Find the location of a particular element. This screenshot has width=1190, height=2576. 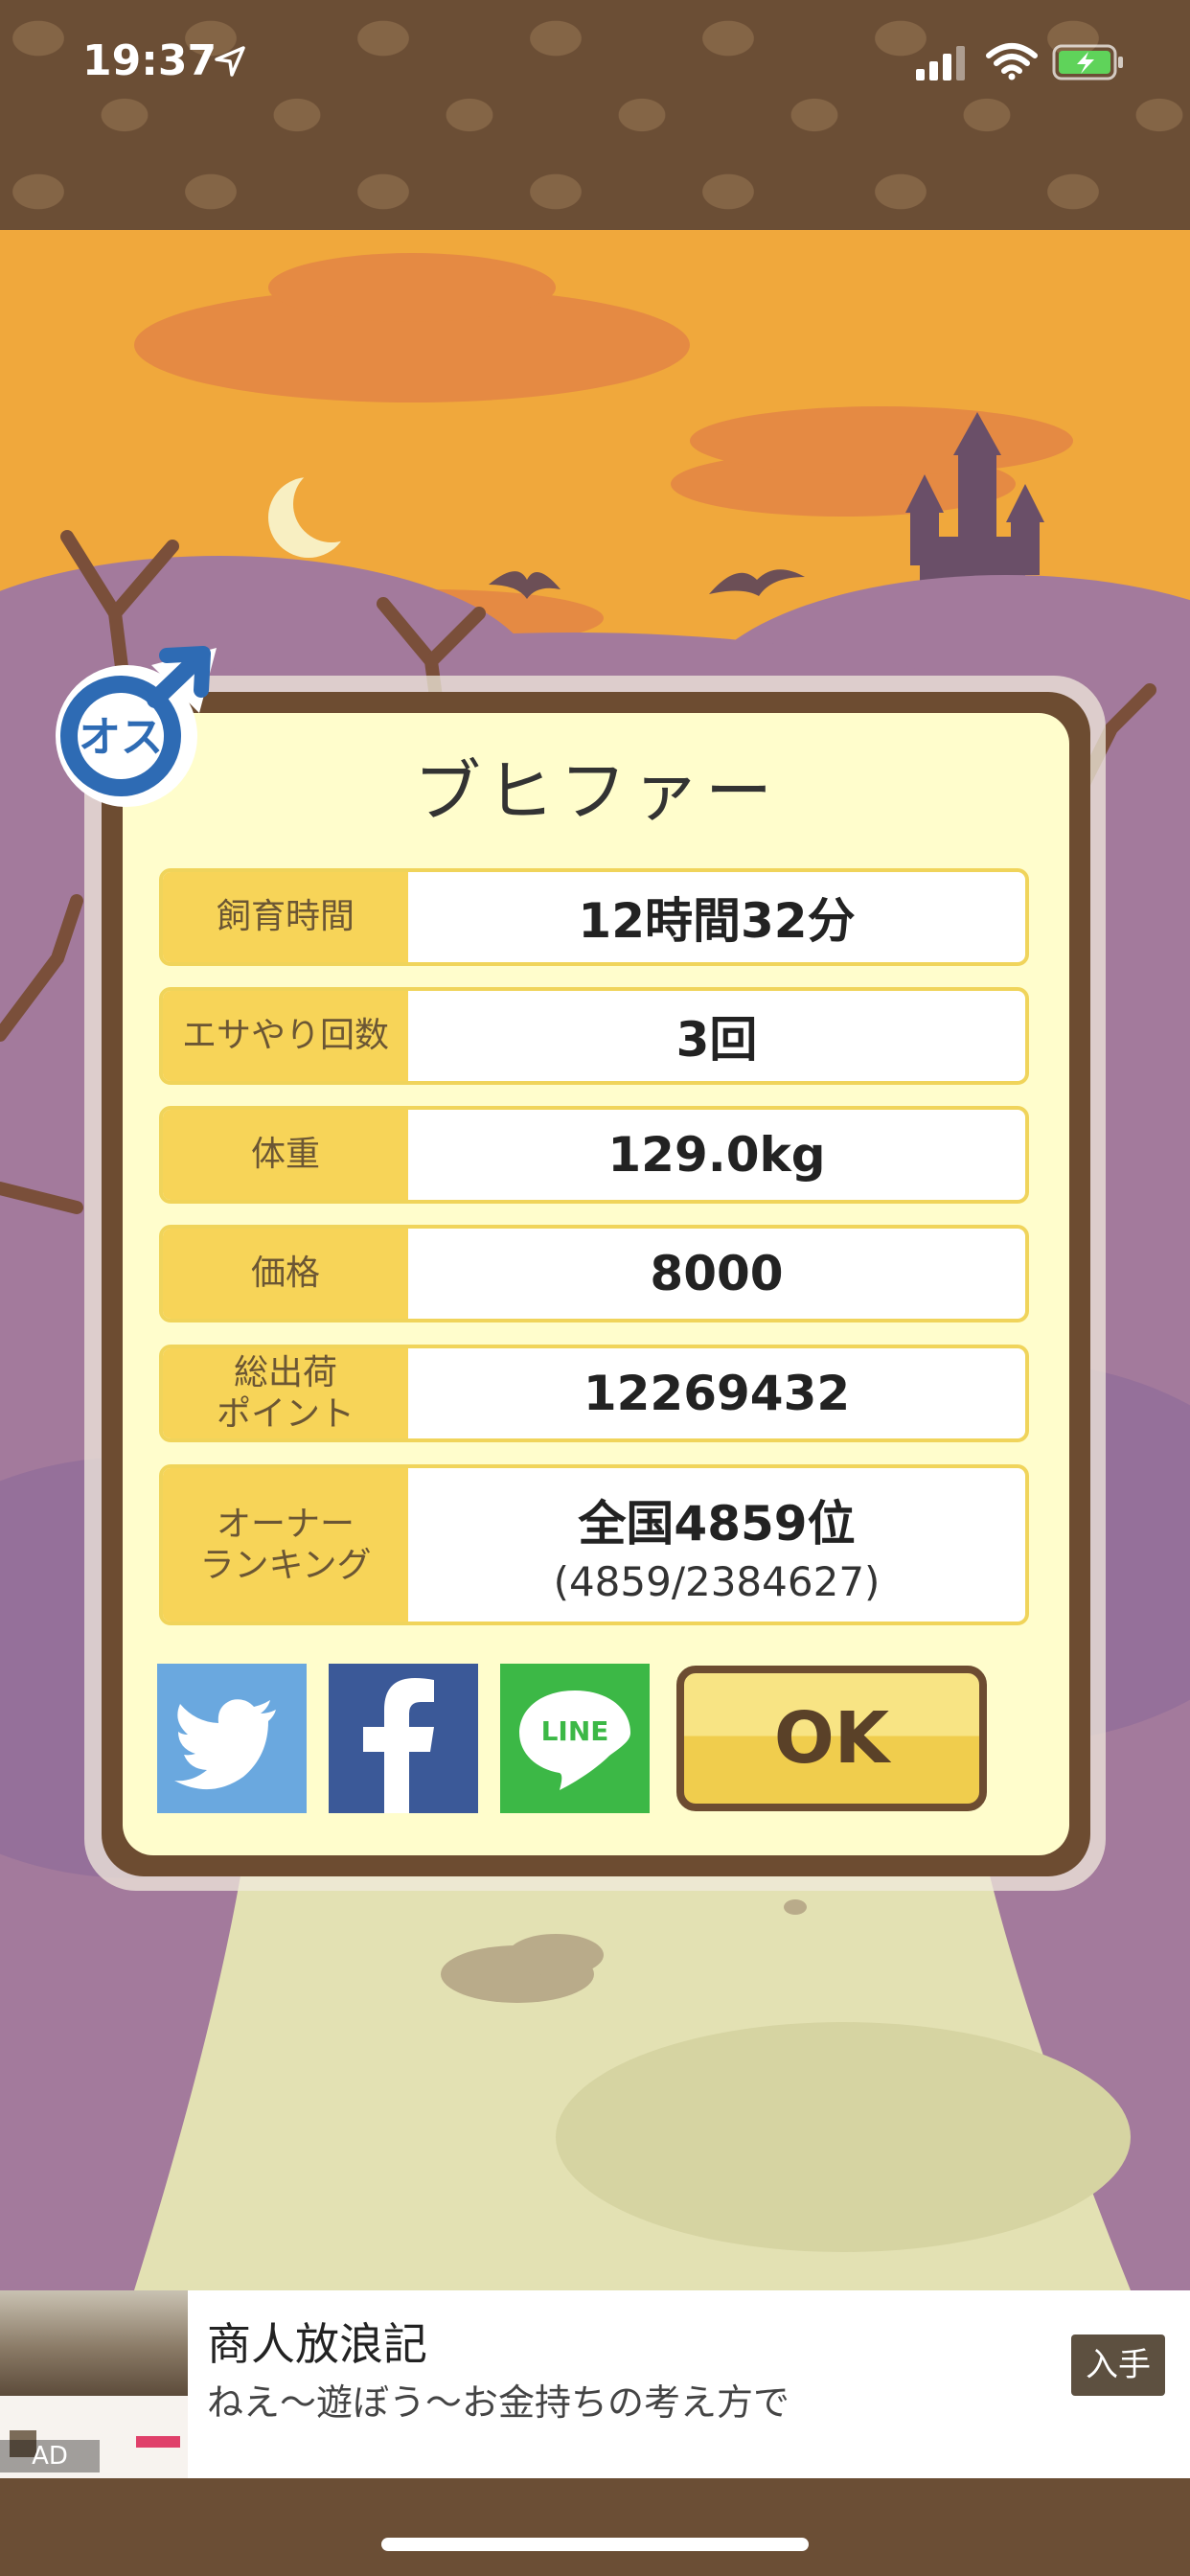

status-bar: 19:37 is located at coordinates (595, 115).